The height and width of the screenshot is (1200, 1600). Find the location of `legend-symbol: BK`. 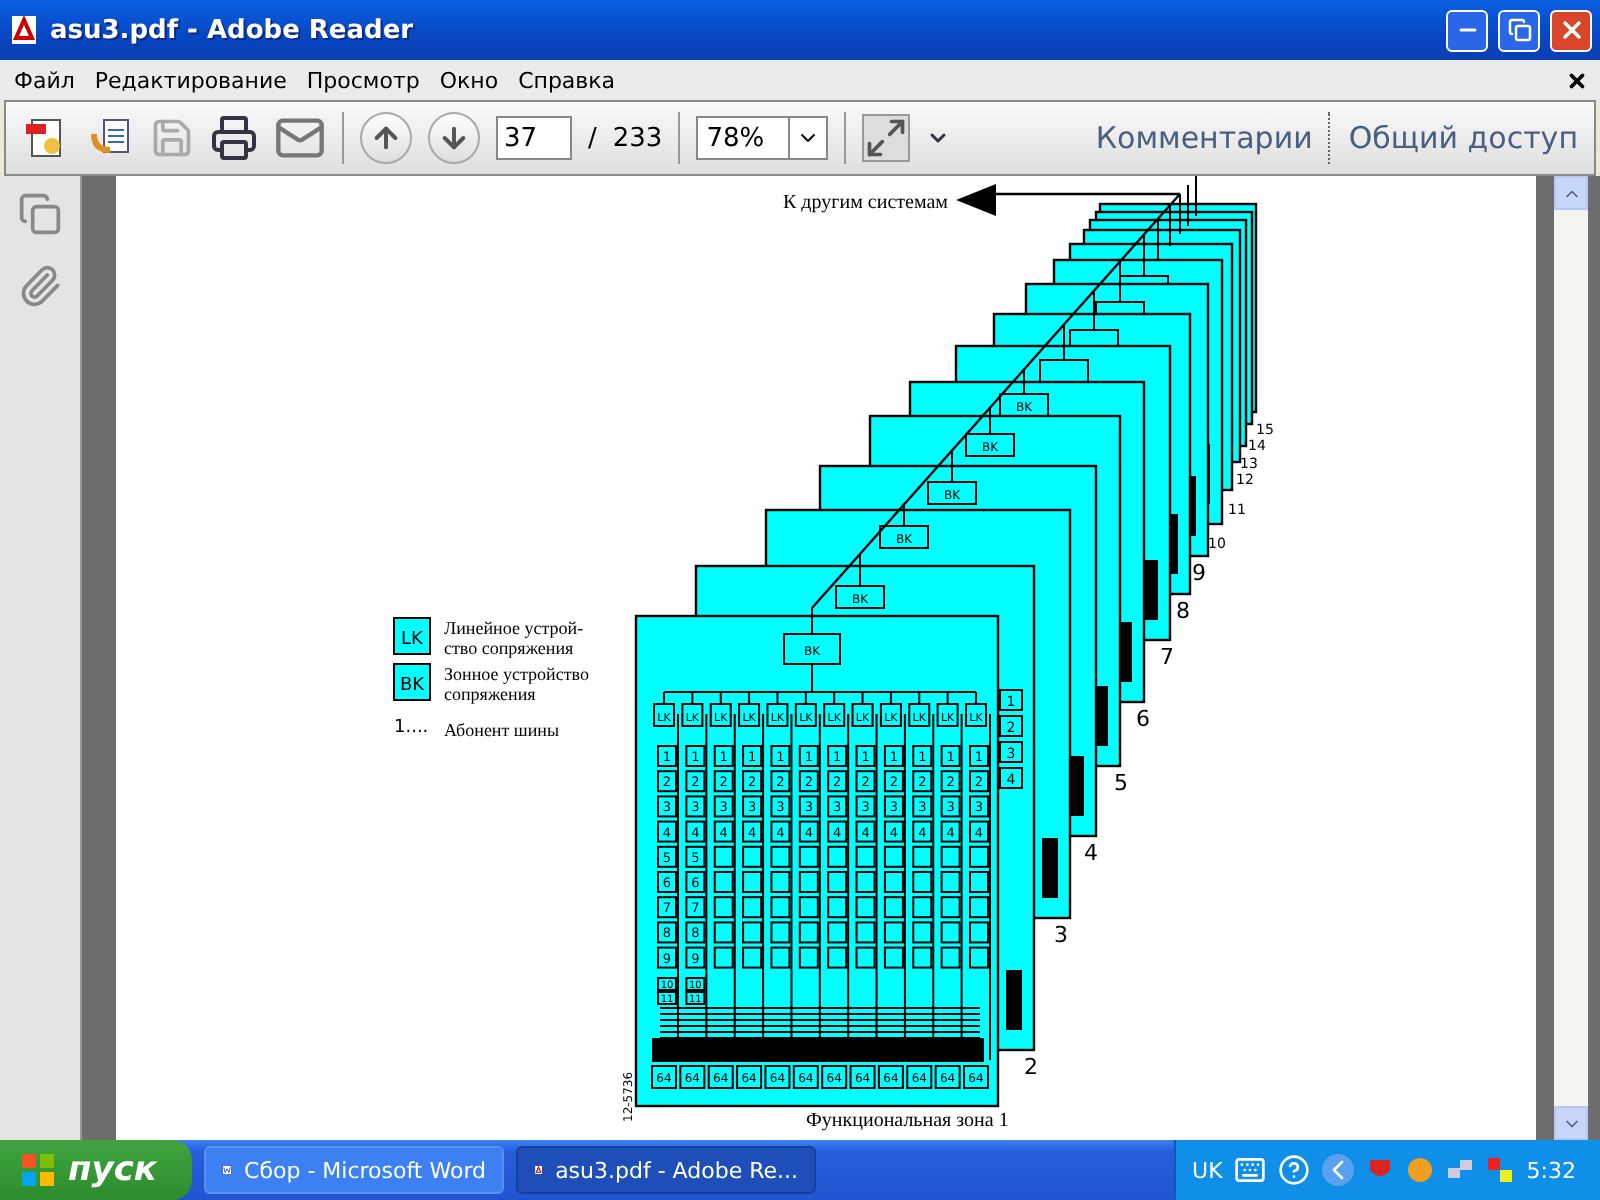

legend-symbol: BK is located at coordinates (412, 682).